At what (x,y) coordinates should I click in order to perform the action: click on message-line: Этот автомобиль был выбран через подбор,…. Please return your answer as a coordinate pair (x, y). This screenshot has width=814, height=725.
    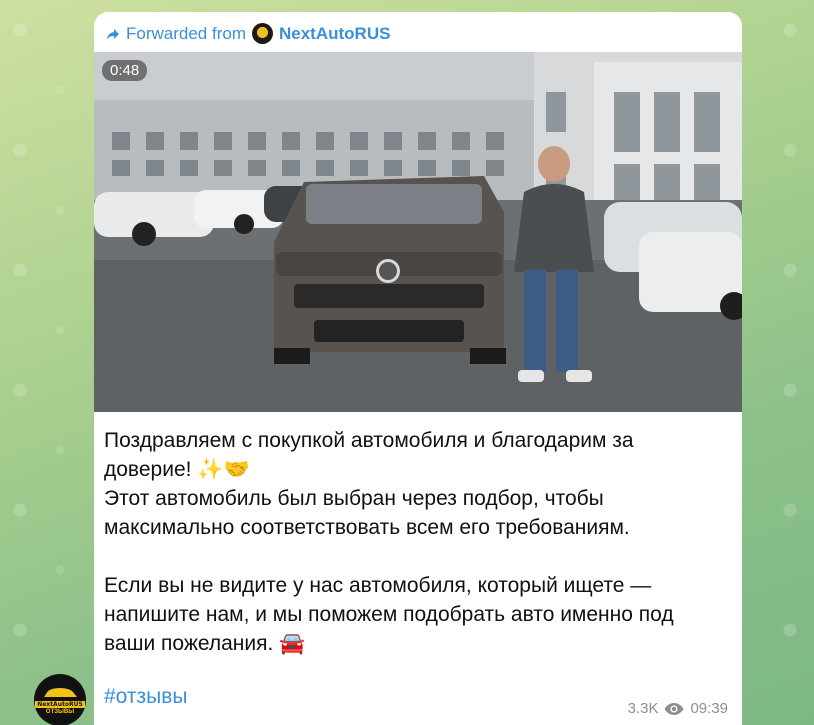
    Looking at the image, I should click on (354, 498).